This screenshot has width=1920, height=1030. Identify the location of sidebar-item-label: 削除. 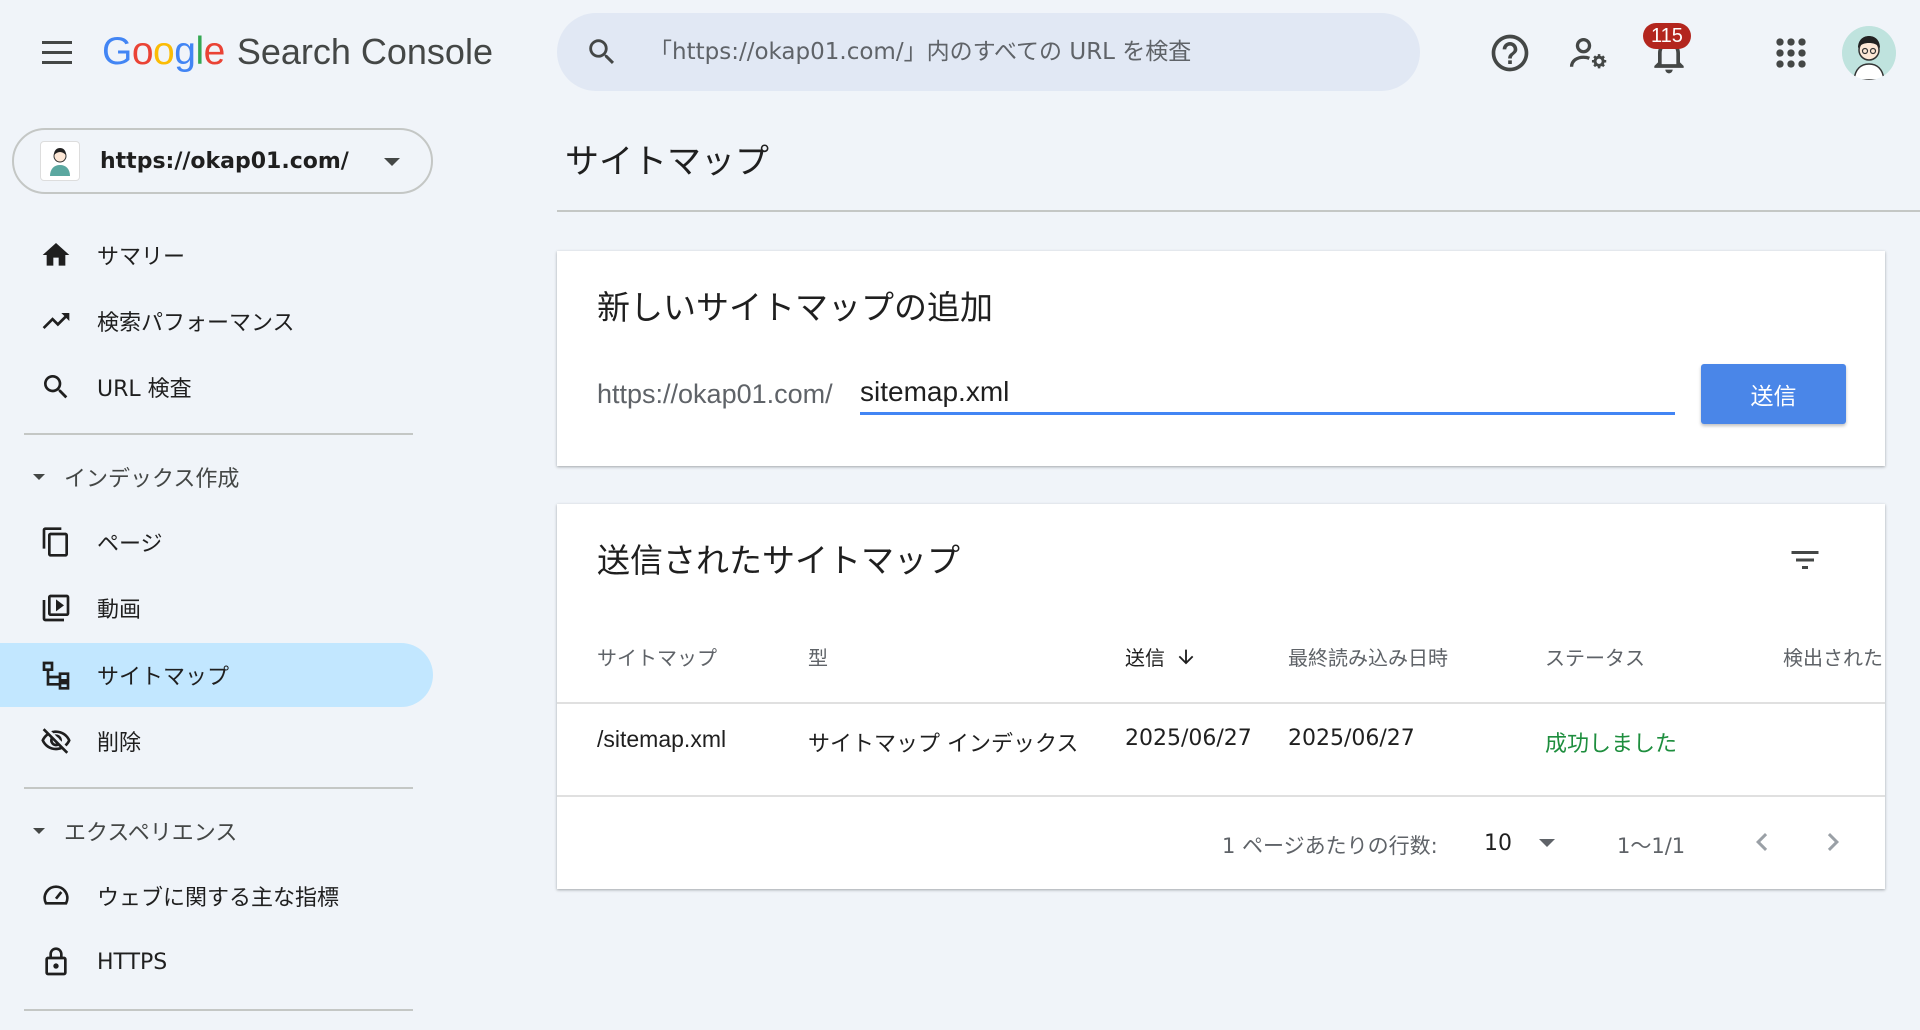
(119, 743).